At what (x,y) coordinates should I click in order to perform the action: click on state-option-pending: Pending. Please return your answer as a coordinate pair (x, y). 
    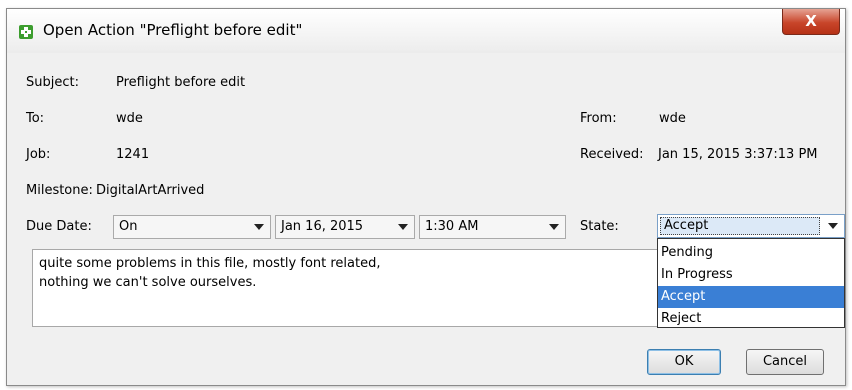
    Looking at the image, I should click on (751, 253).